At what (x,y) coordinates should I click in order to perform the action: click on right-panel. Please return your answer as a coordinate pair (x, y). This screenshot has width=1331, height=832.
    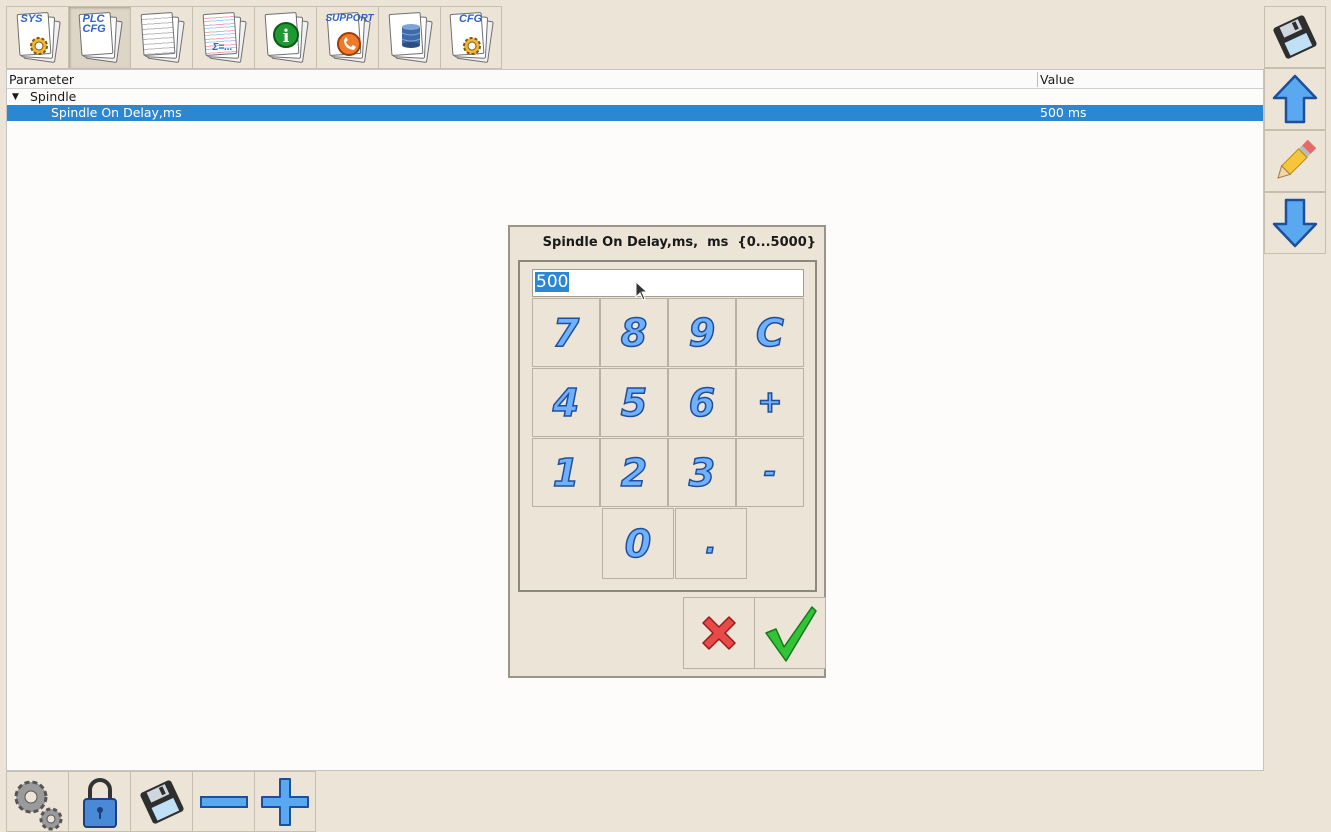
    Looking at the image, I should click on (1295, 130).